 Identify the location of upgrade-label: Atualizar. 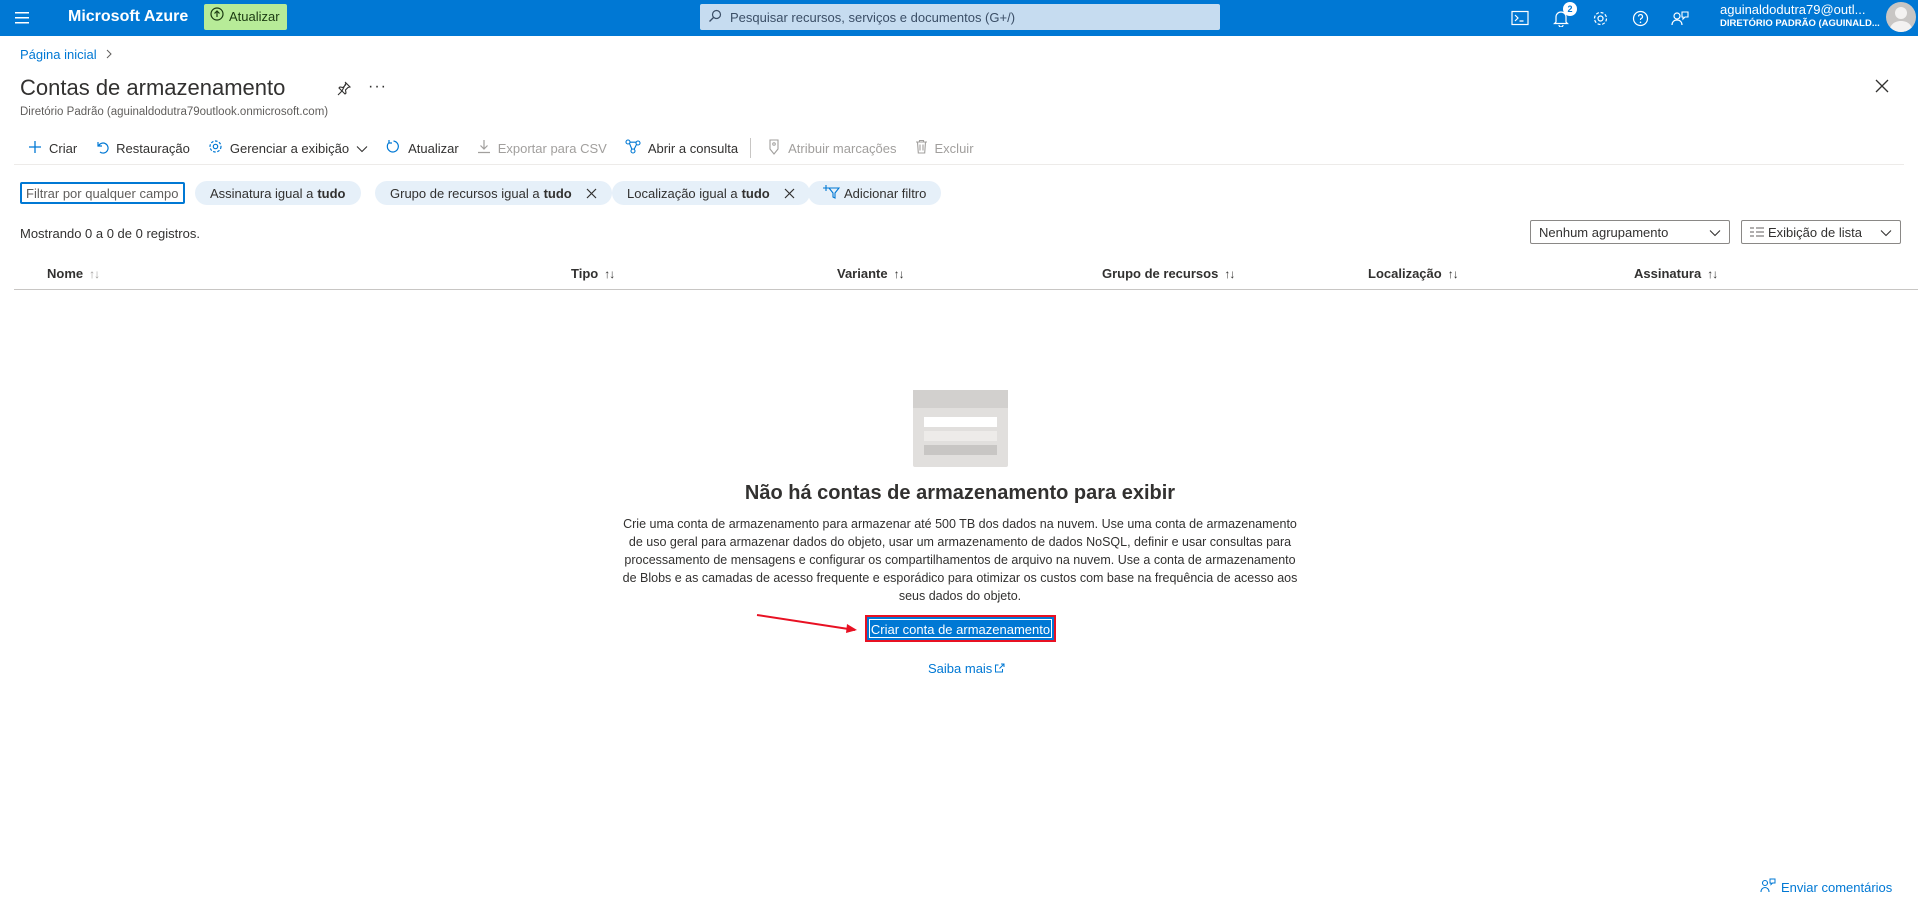
(254, 16).